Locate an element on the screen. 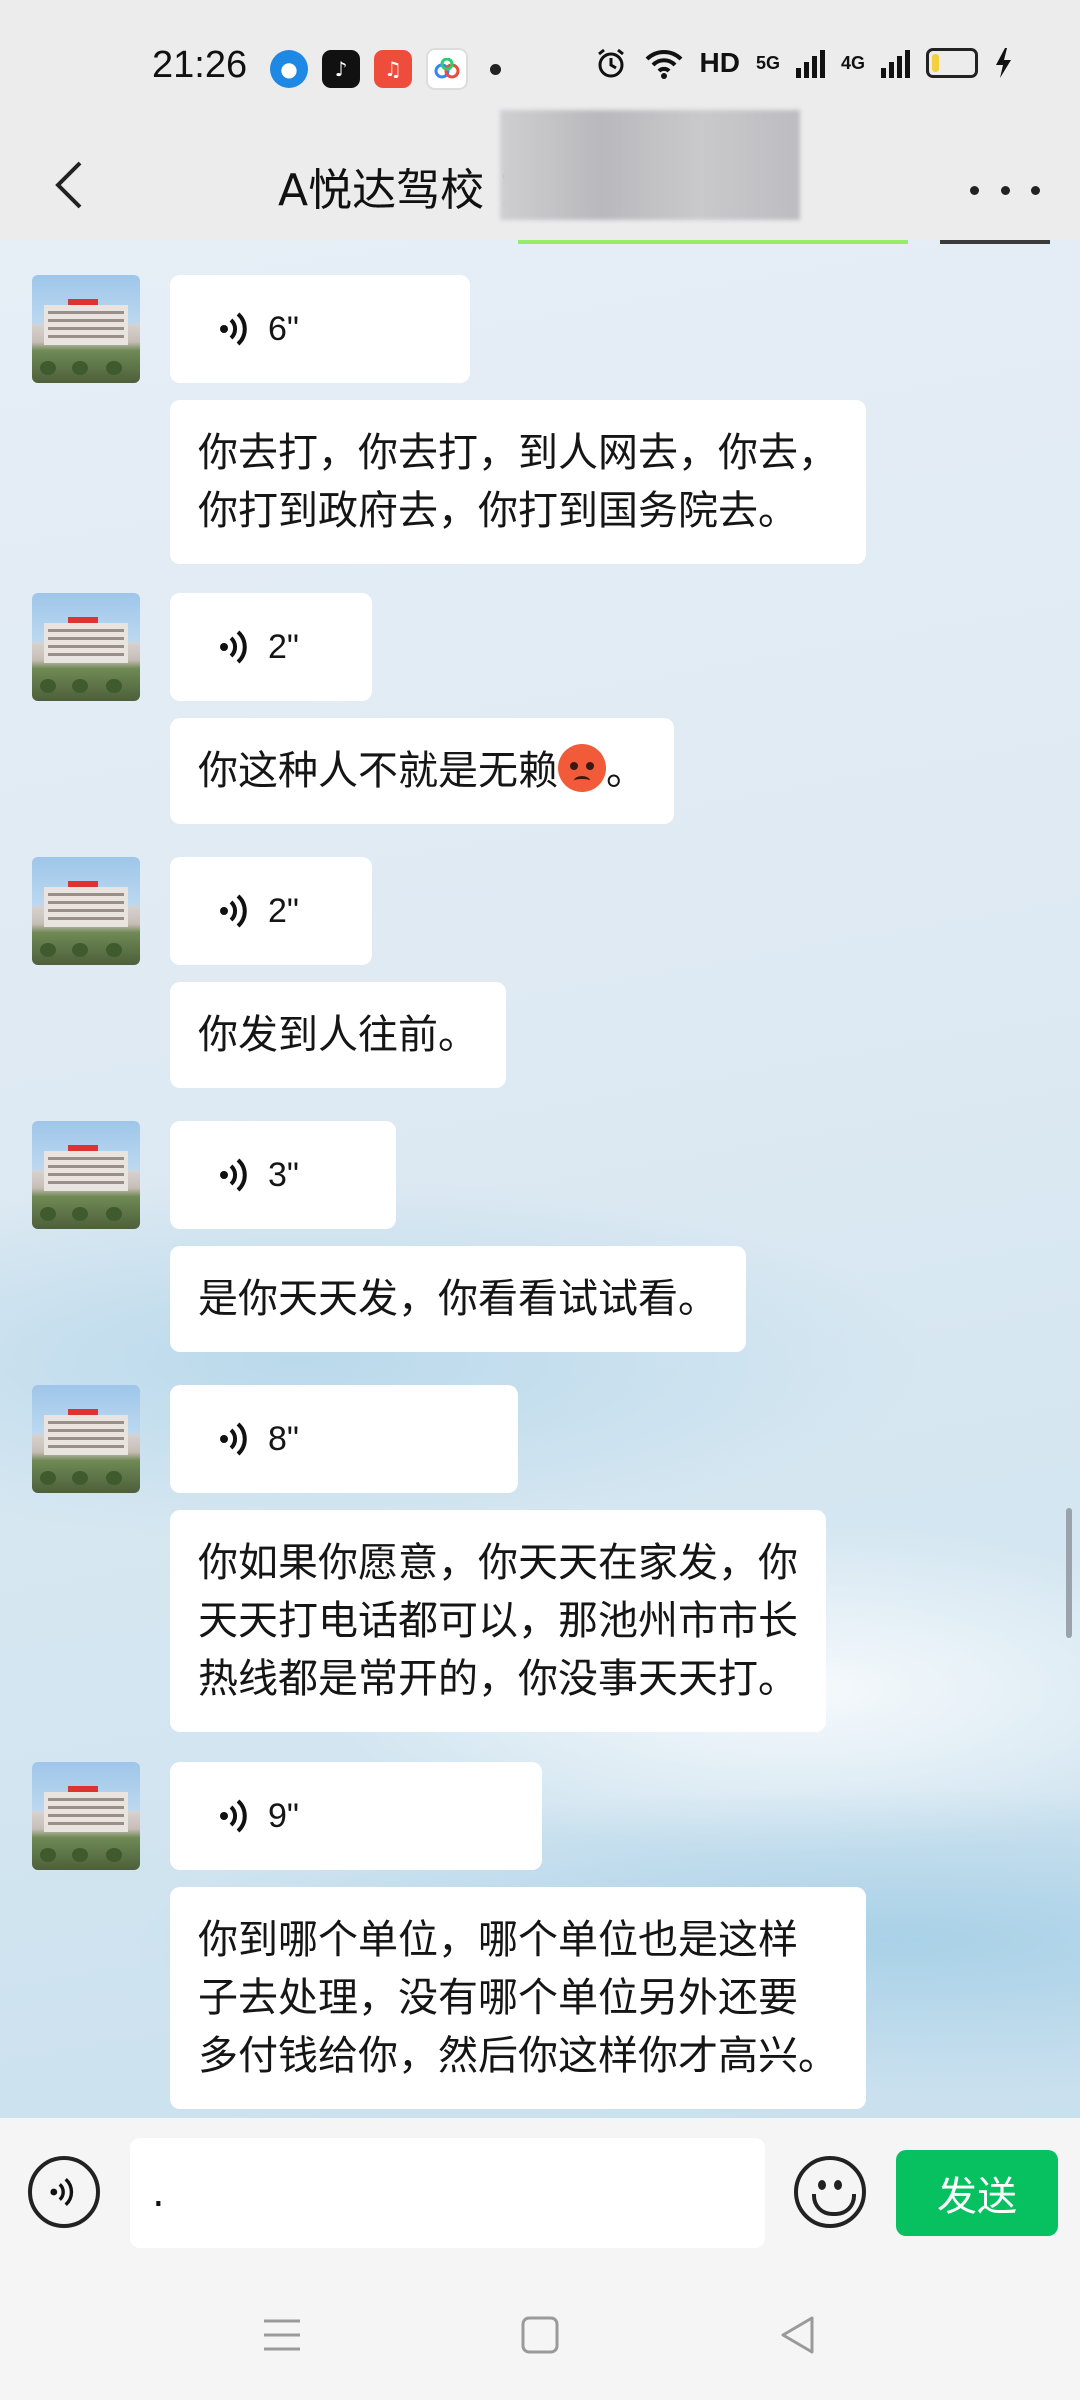 This screenshot has width=1080, height=2400. text-message: 你这种人不就是无赖 。 is located at coordinates (422, 771).